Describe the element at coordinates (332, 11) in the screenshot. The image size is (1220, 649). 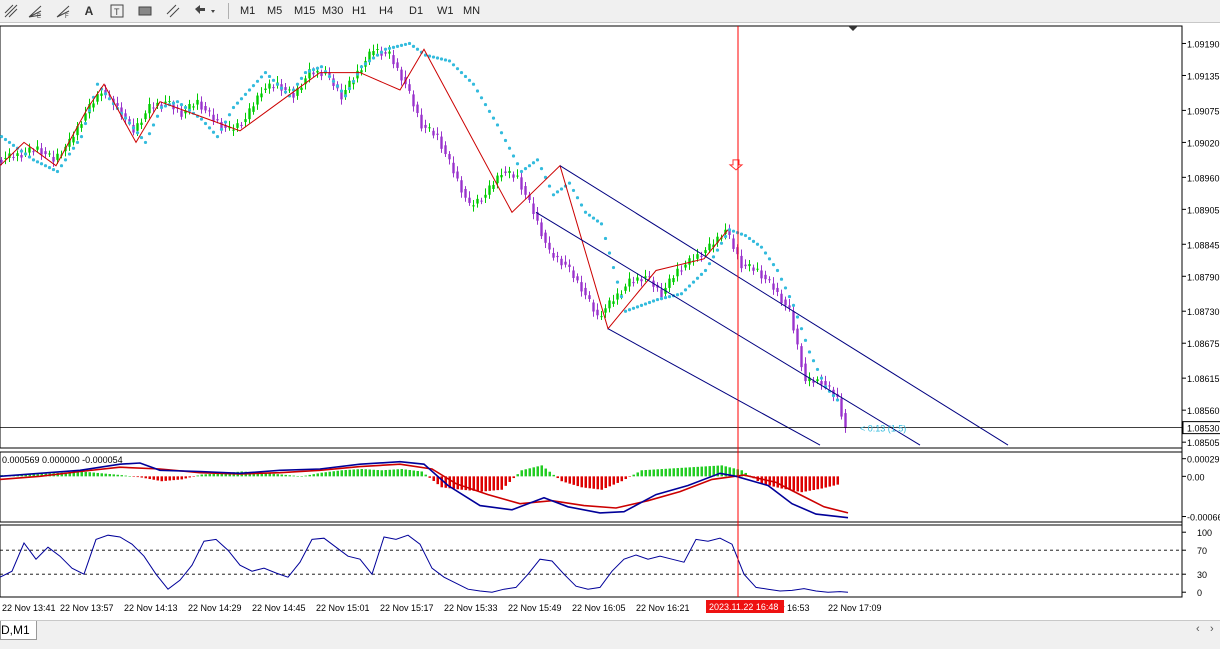
I see `timeframe-m30-button: M30` at that location.